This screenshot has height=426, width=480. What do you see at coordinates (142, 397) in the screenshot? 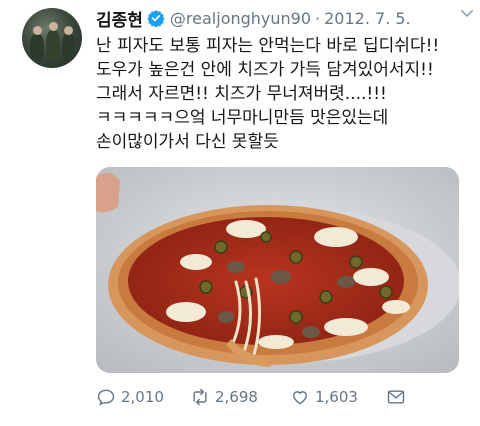
I see `reply-count: 2,010` at bounding box center [142, 397].